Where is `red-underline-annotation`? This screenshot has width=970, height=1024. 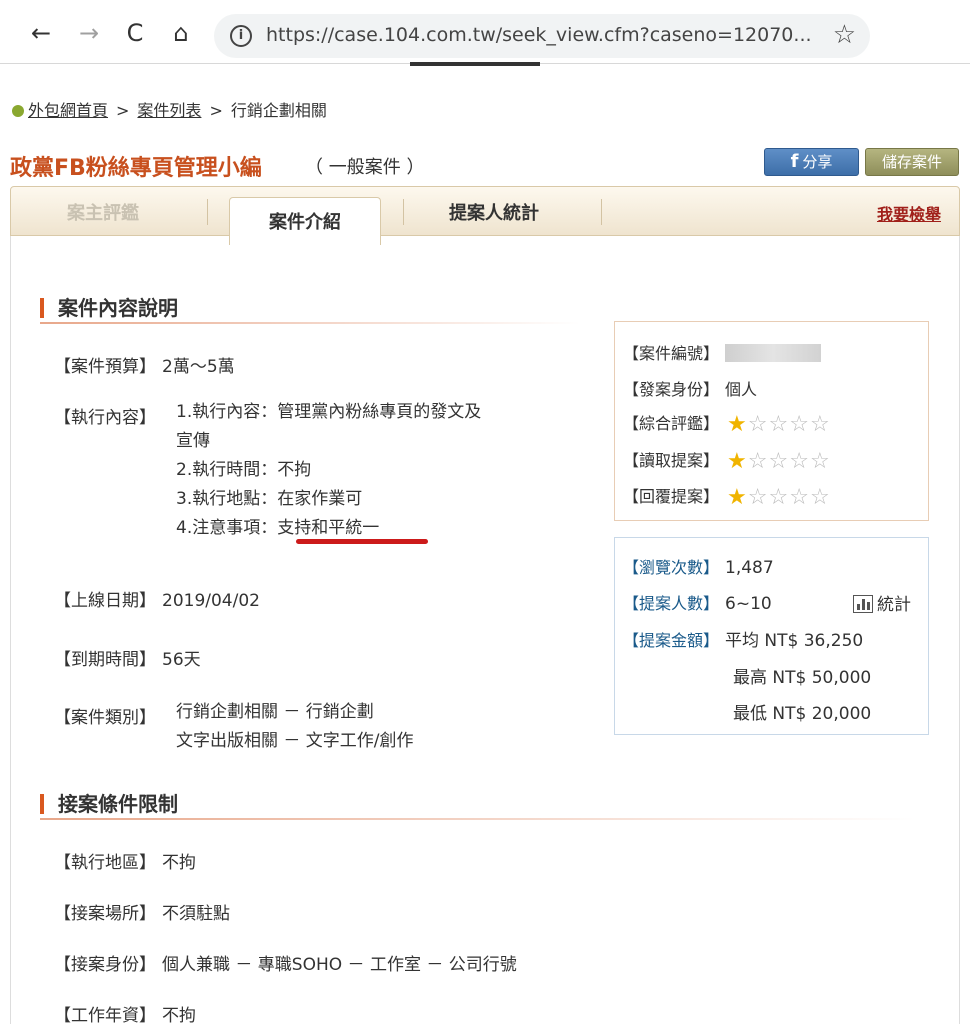
red-underline-annotation is located at coordinates (362, 541).